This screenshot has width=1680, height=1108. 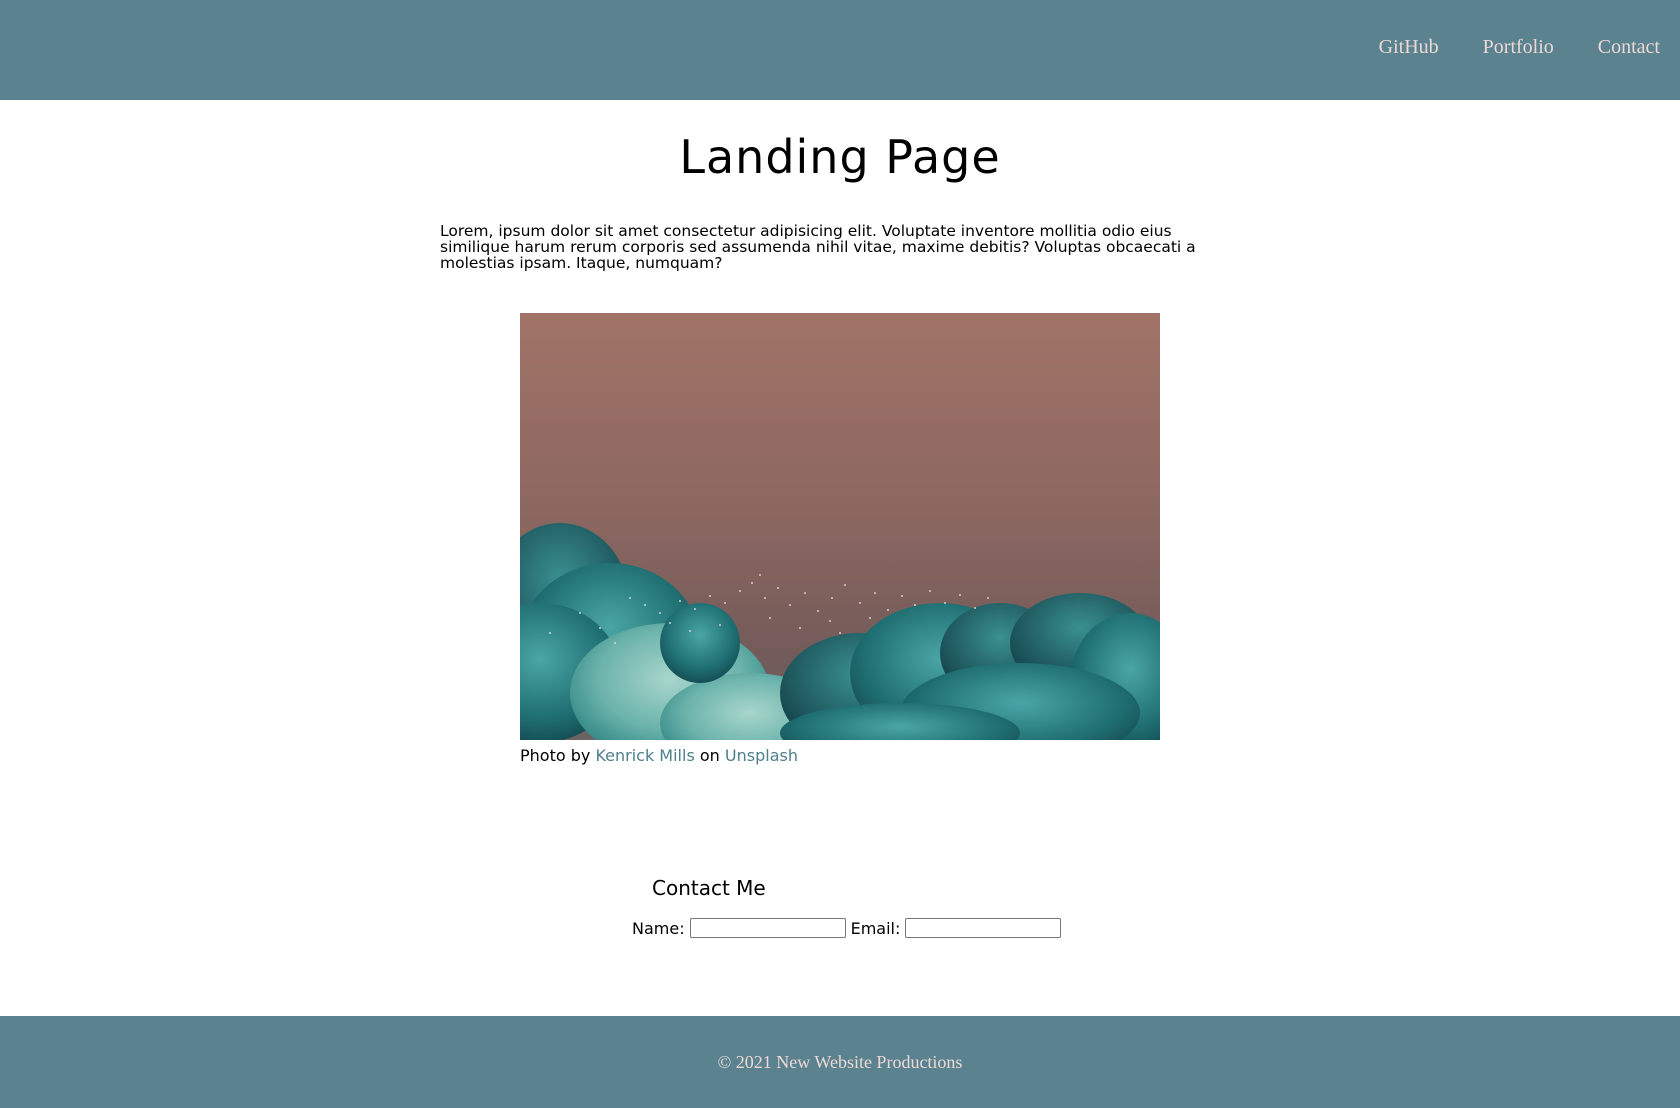 I want to click on site-header: GitHub Portfolio Contact, so click(x=840, y=50).